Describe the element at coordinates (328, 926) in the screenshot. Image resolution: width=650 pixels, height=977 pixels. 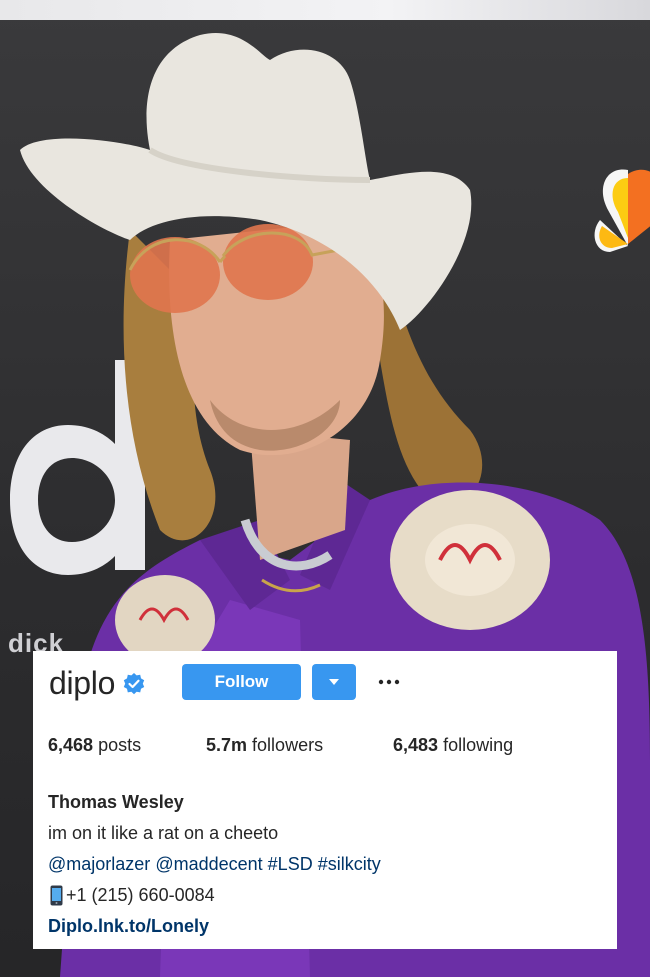
I see `bio-link-line: Diplo.lnk.to/Lonely` at that location.